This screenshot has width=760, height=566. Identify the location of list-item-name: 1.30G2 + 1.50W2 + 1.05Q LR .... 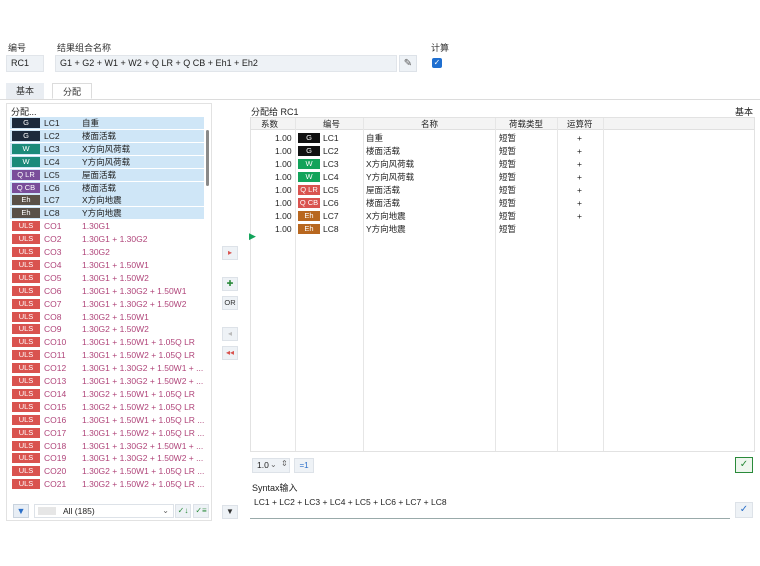
(143, 484).